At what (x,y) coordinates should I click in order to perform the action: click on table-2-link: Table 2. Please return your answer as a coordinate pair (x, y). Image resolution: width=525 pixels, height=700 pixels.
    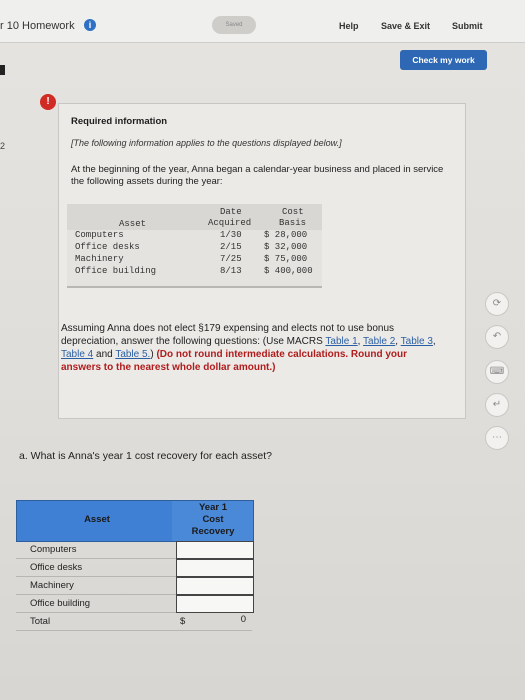
    Looking at the image, I should click on (379, 341).